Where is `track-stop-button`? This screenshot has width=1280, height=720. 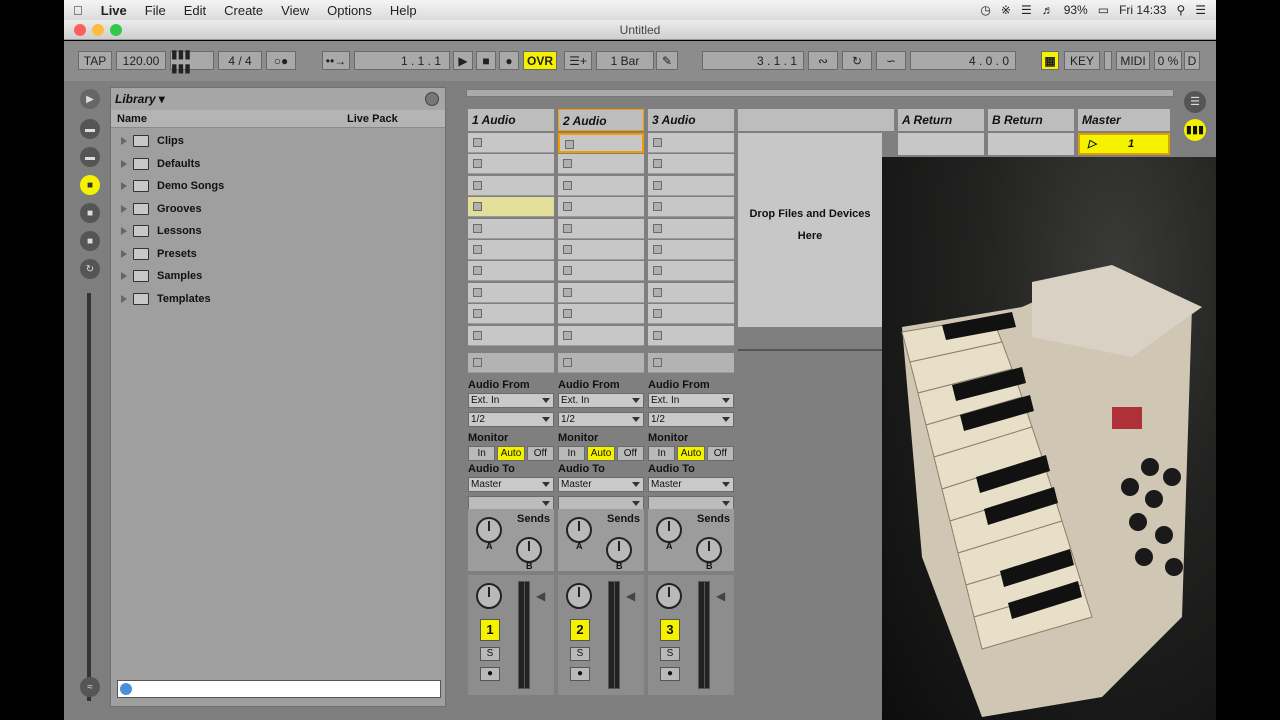
track-stop-button is located at coordinates (511, 363).